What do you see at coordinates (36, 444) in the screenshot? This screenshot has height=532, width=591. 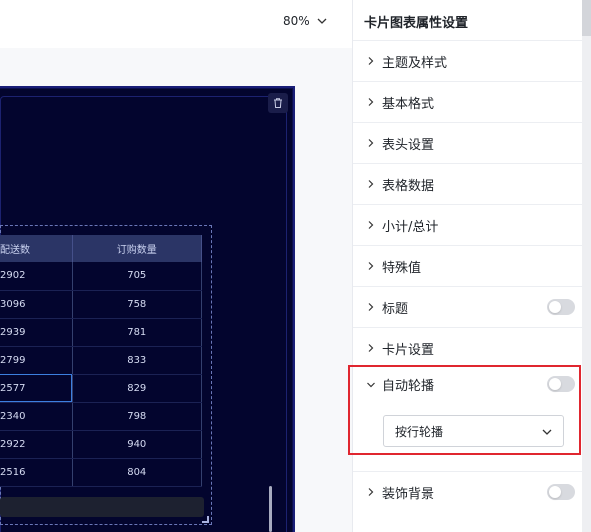 I see `table-cell: 2922` at bounding box center [36, 444].